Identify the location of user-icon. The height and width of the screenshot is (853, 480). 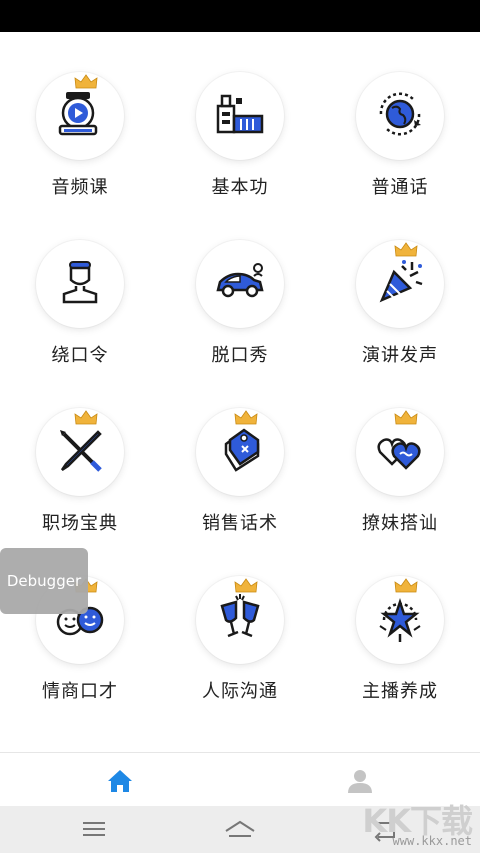
(360, 781).